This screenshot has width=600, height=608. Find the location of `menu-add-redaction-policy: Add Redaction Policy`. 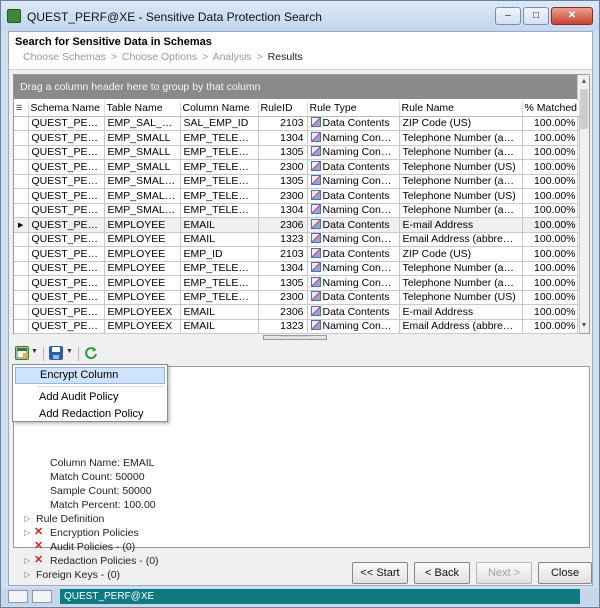

menu-add-redaction-policy: Add Redaction Policy is located at coordinates (90, 414).